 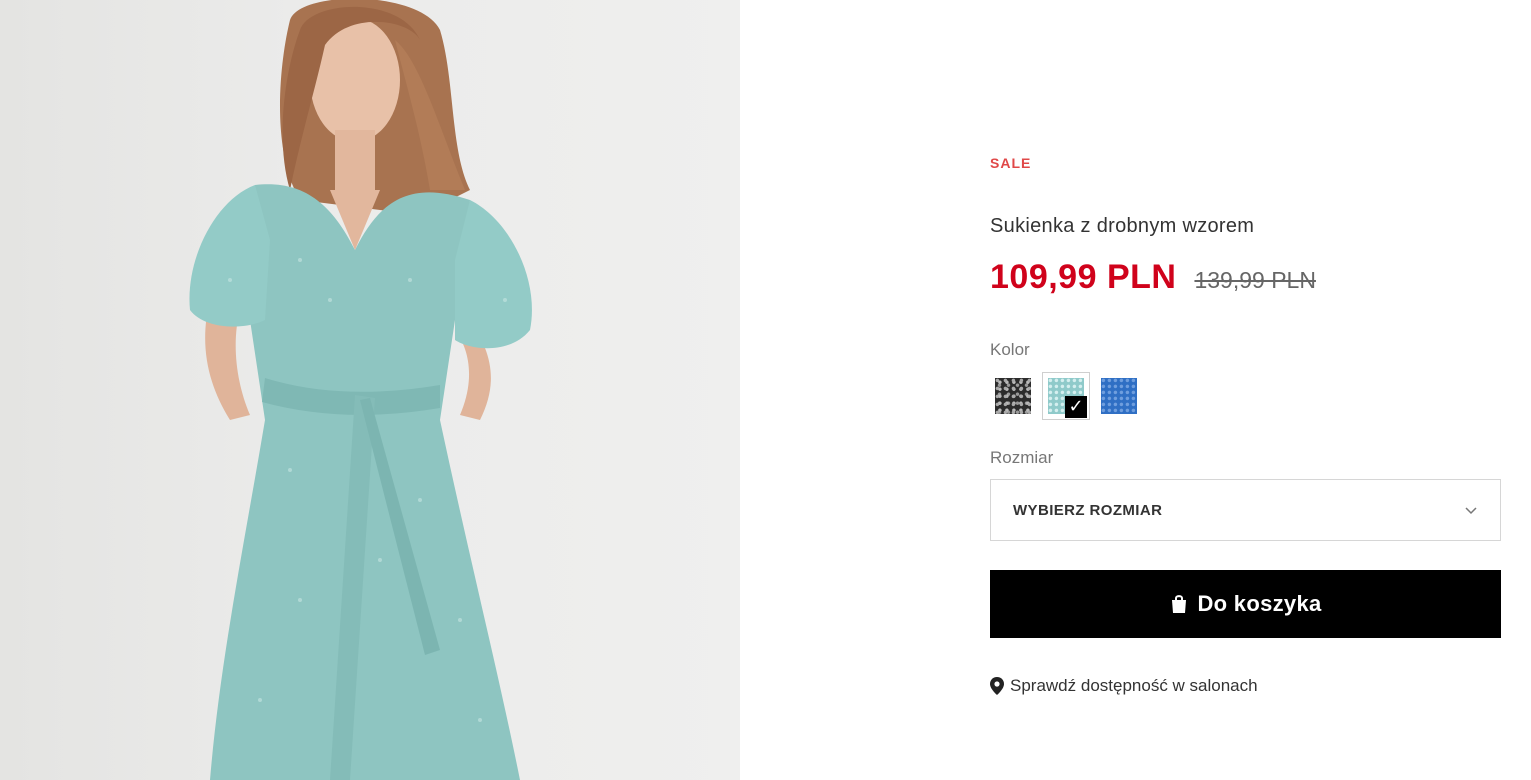 I want to click on color-swatch-blue, so click(x=1119, y=396).